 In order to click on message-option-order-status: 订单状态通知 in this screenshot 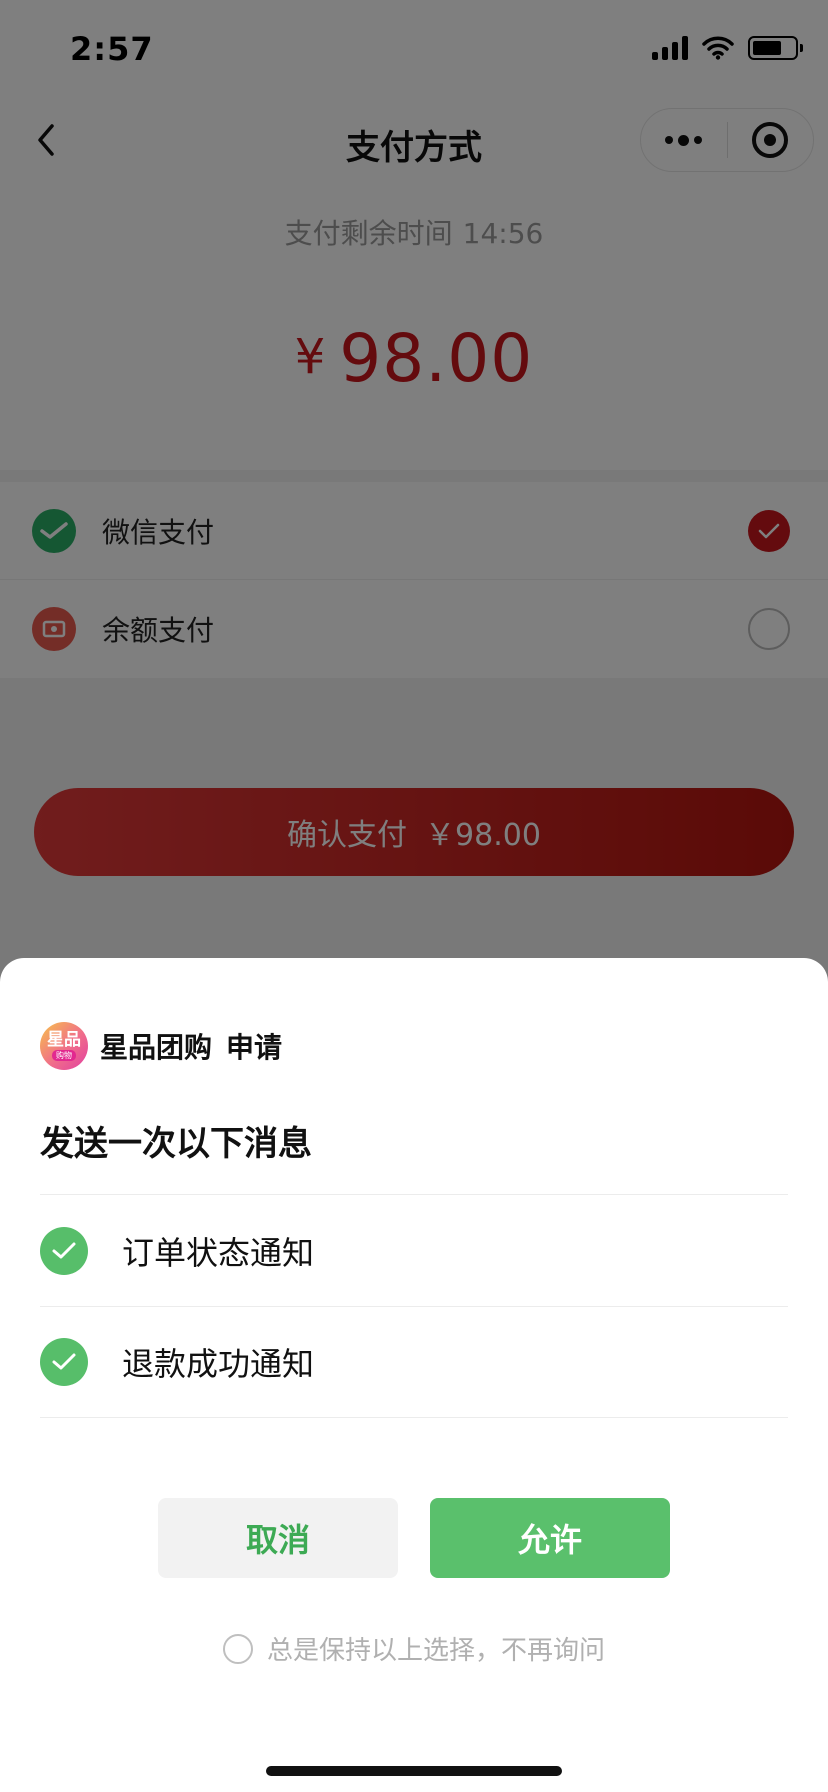, I will do `click(414, 1250)`.